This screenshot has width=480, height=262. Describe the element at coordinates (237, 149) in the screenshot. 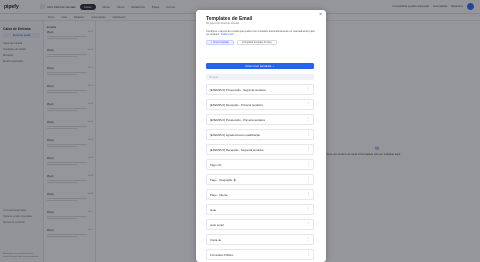

I see `template-name: [EXEMPLO] Recepção - Segunda tentativa` at that location.